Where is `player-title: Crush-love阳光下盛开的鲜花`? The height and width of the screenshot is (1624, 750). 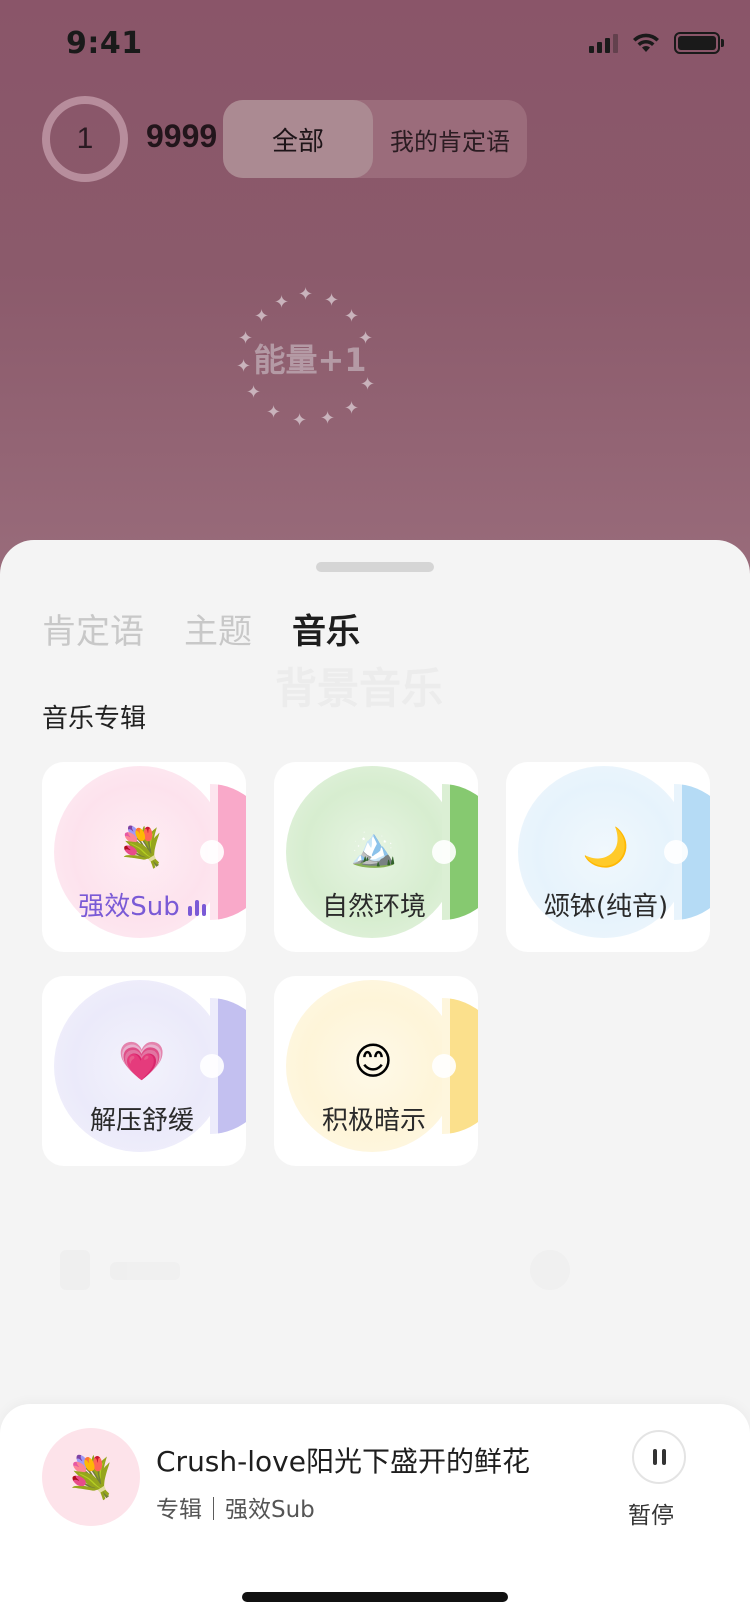
player-title: Crush-love阳光下盛开的鲜花 is located at coordinates (343, 1461).